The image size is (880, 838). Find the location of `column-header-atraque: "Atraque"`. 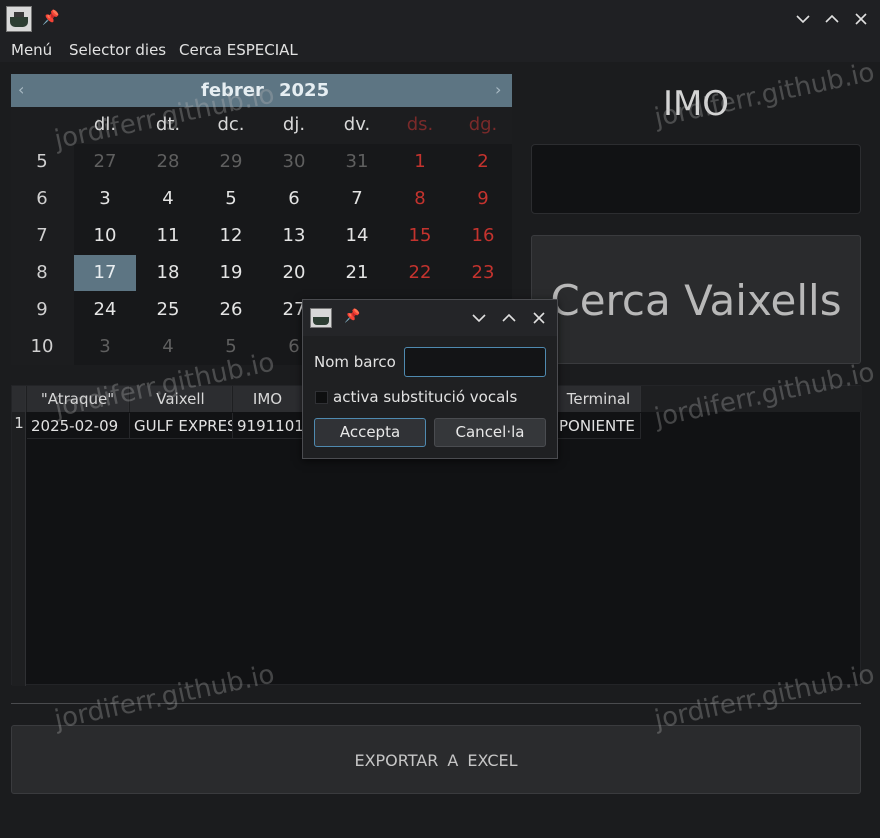

column-header-atraque: "Atraque" is located at coordinates (78, 399).